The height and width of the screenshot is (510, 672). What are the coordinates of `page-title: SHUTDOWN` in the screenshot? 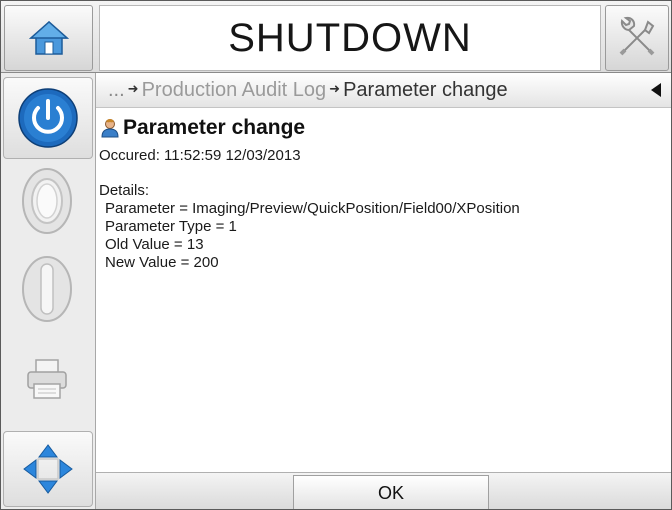 It's located at (350, 37).